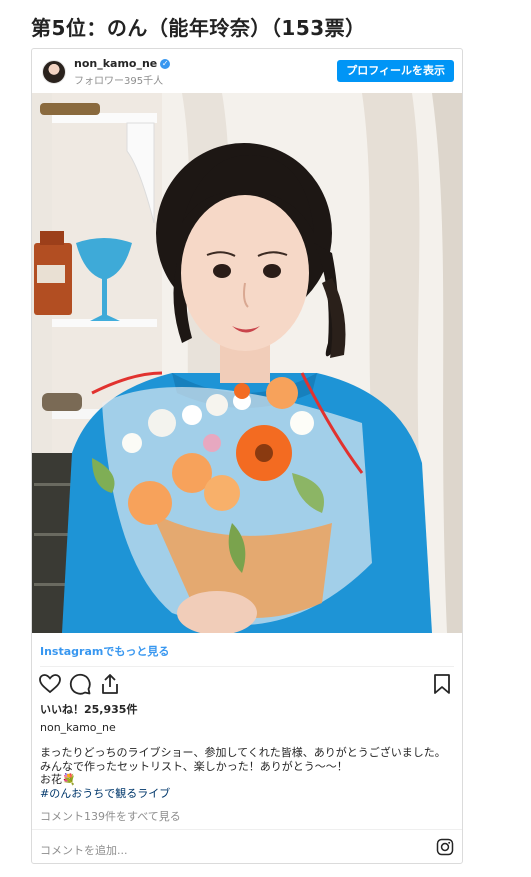  Describe the element at coordinates (58, 779) in the screenshot. I see `caption-line: お花💐` at that location.